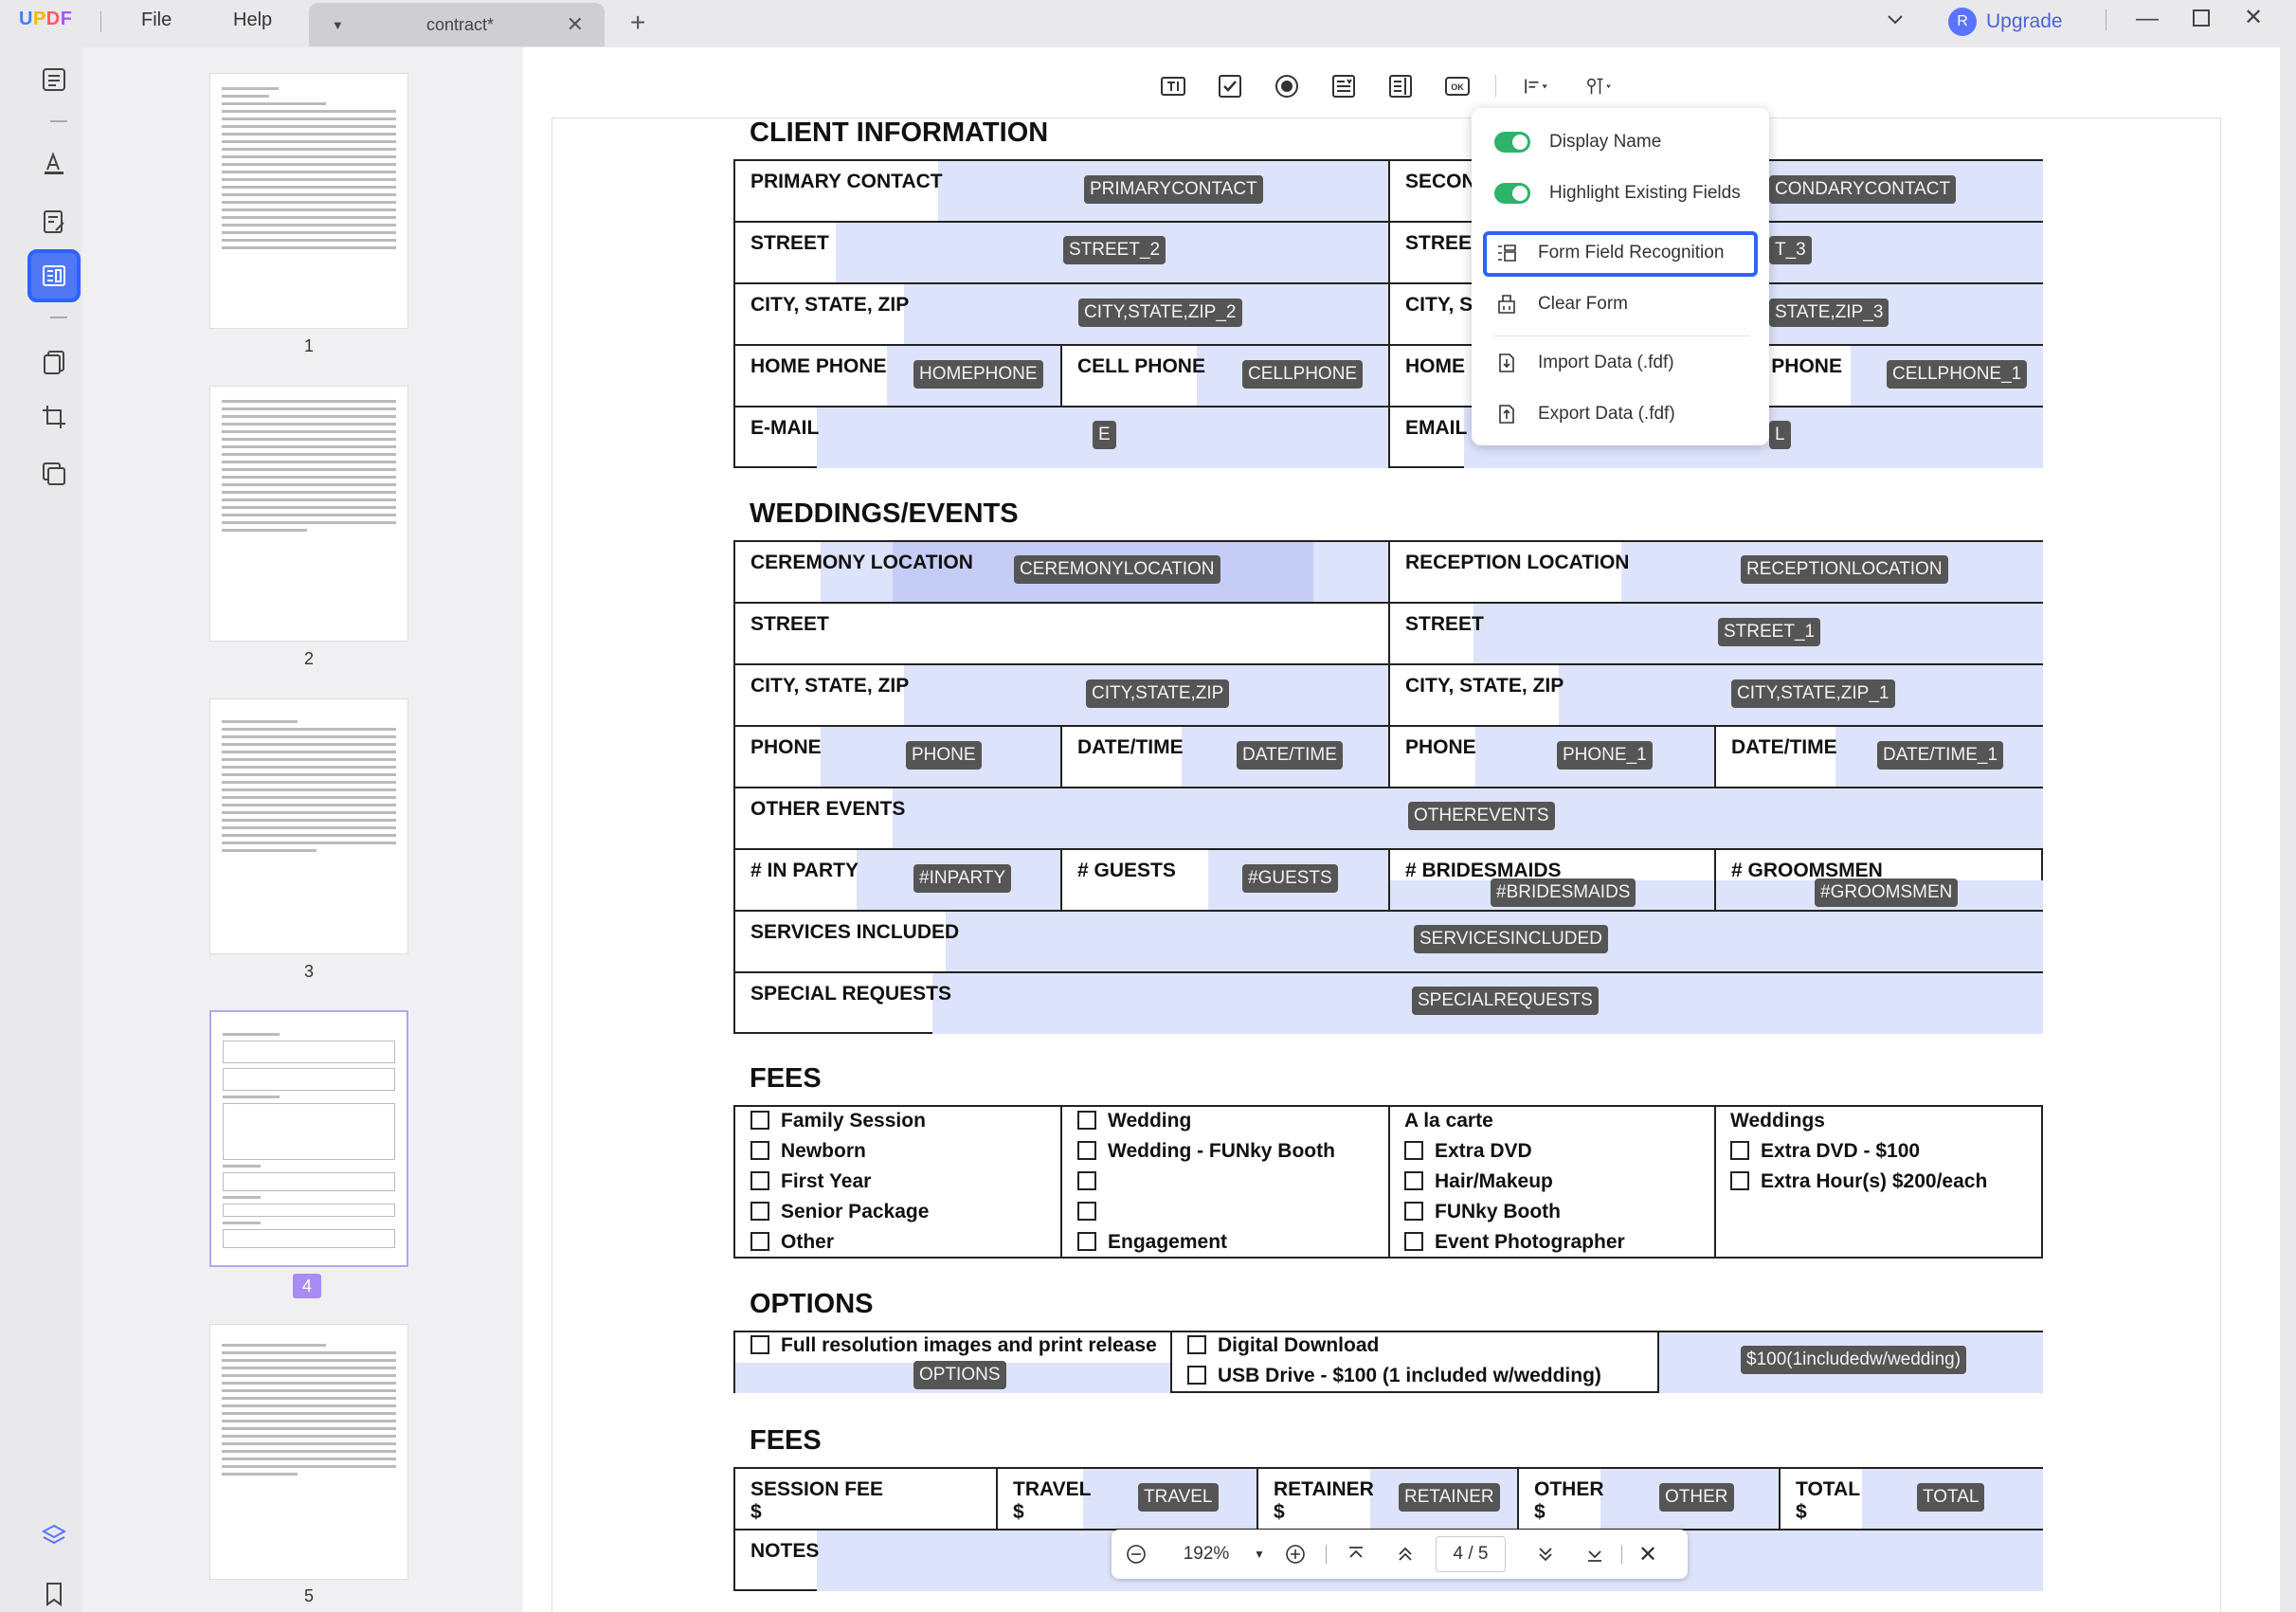  Describe the element at coordinates (252, 20) in the screenshot. I see `menu-help: Help` at that location.